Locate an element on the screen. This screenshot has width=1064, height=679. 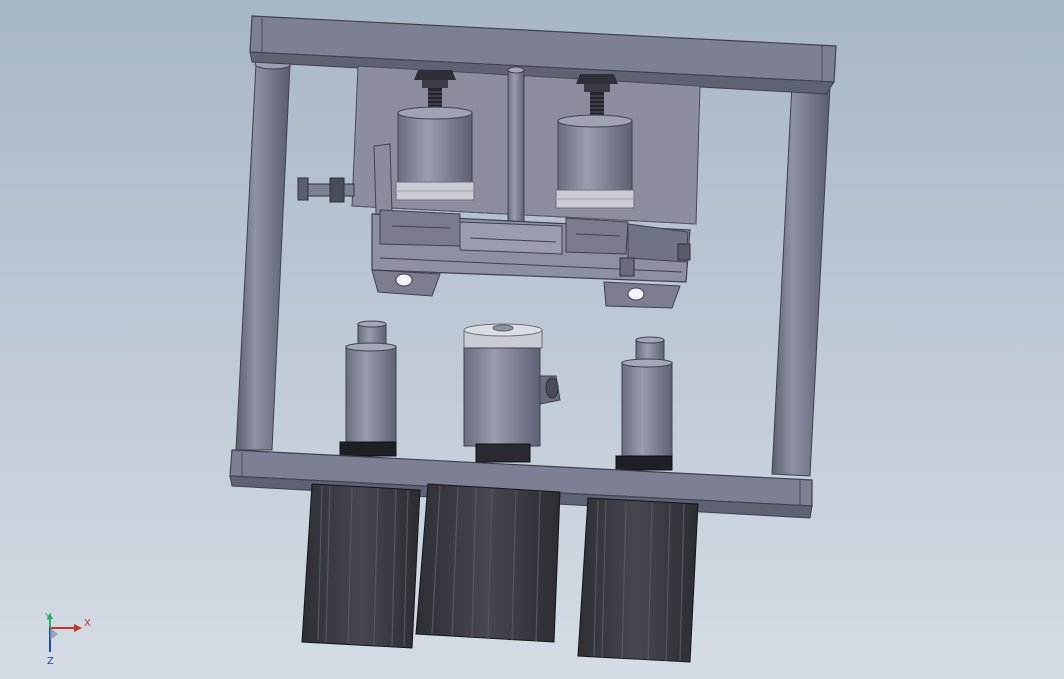
z-axis-cone is located at coordinates (54, 634).